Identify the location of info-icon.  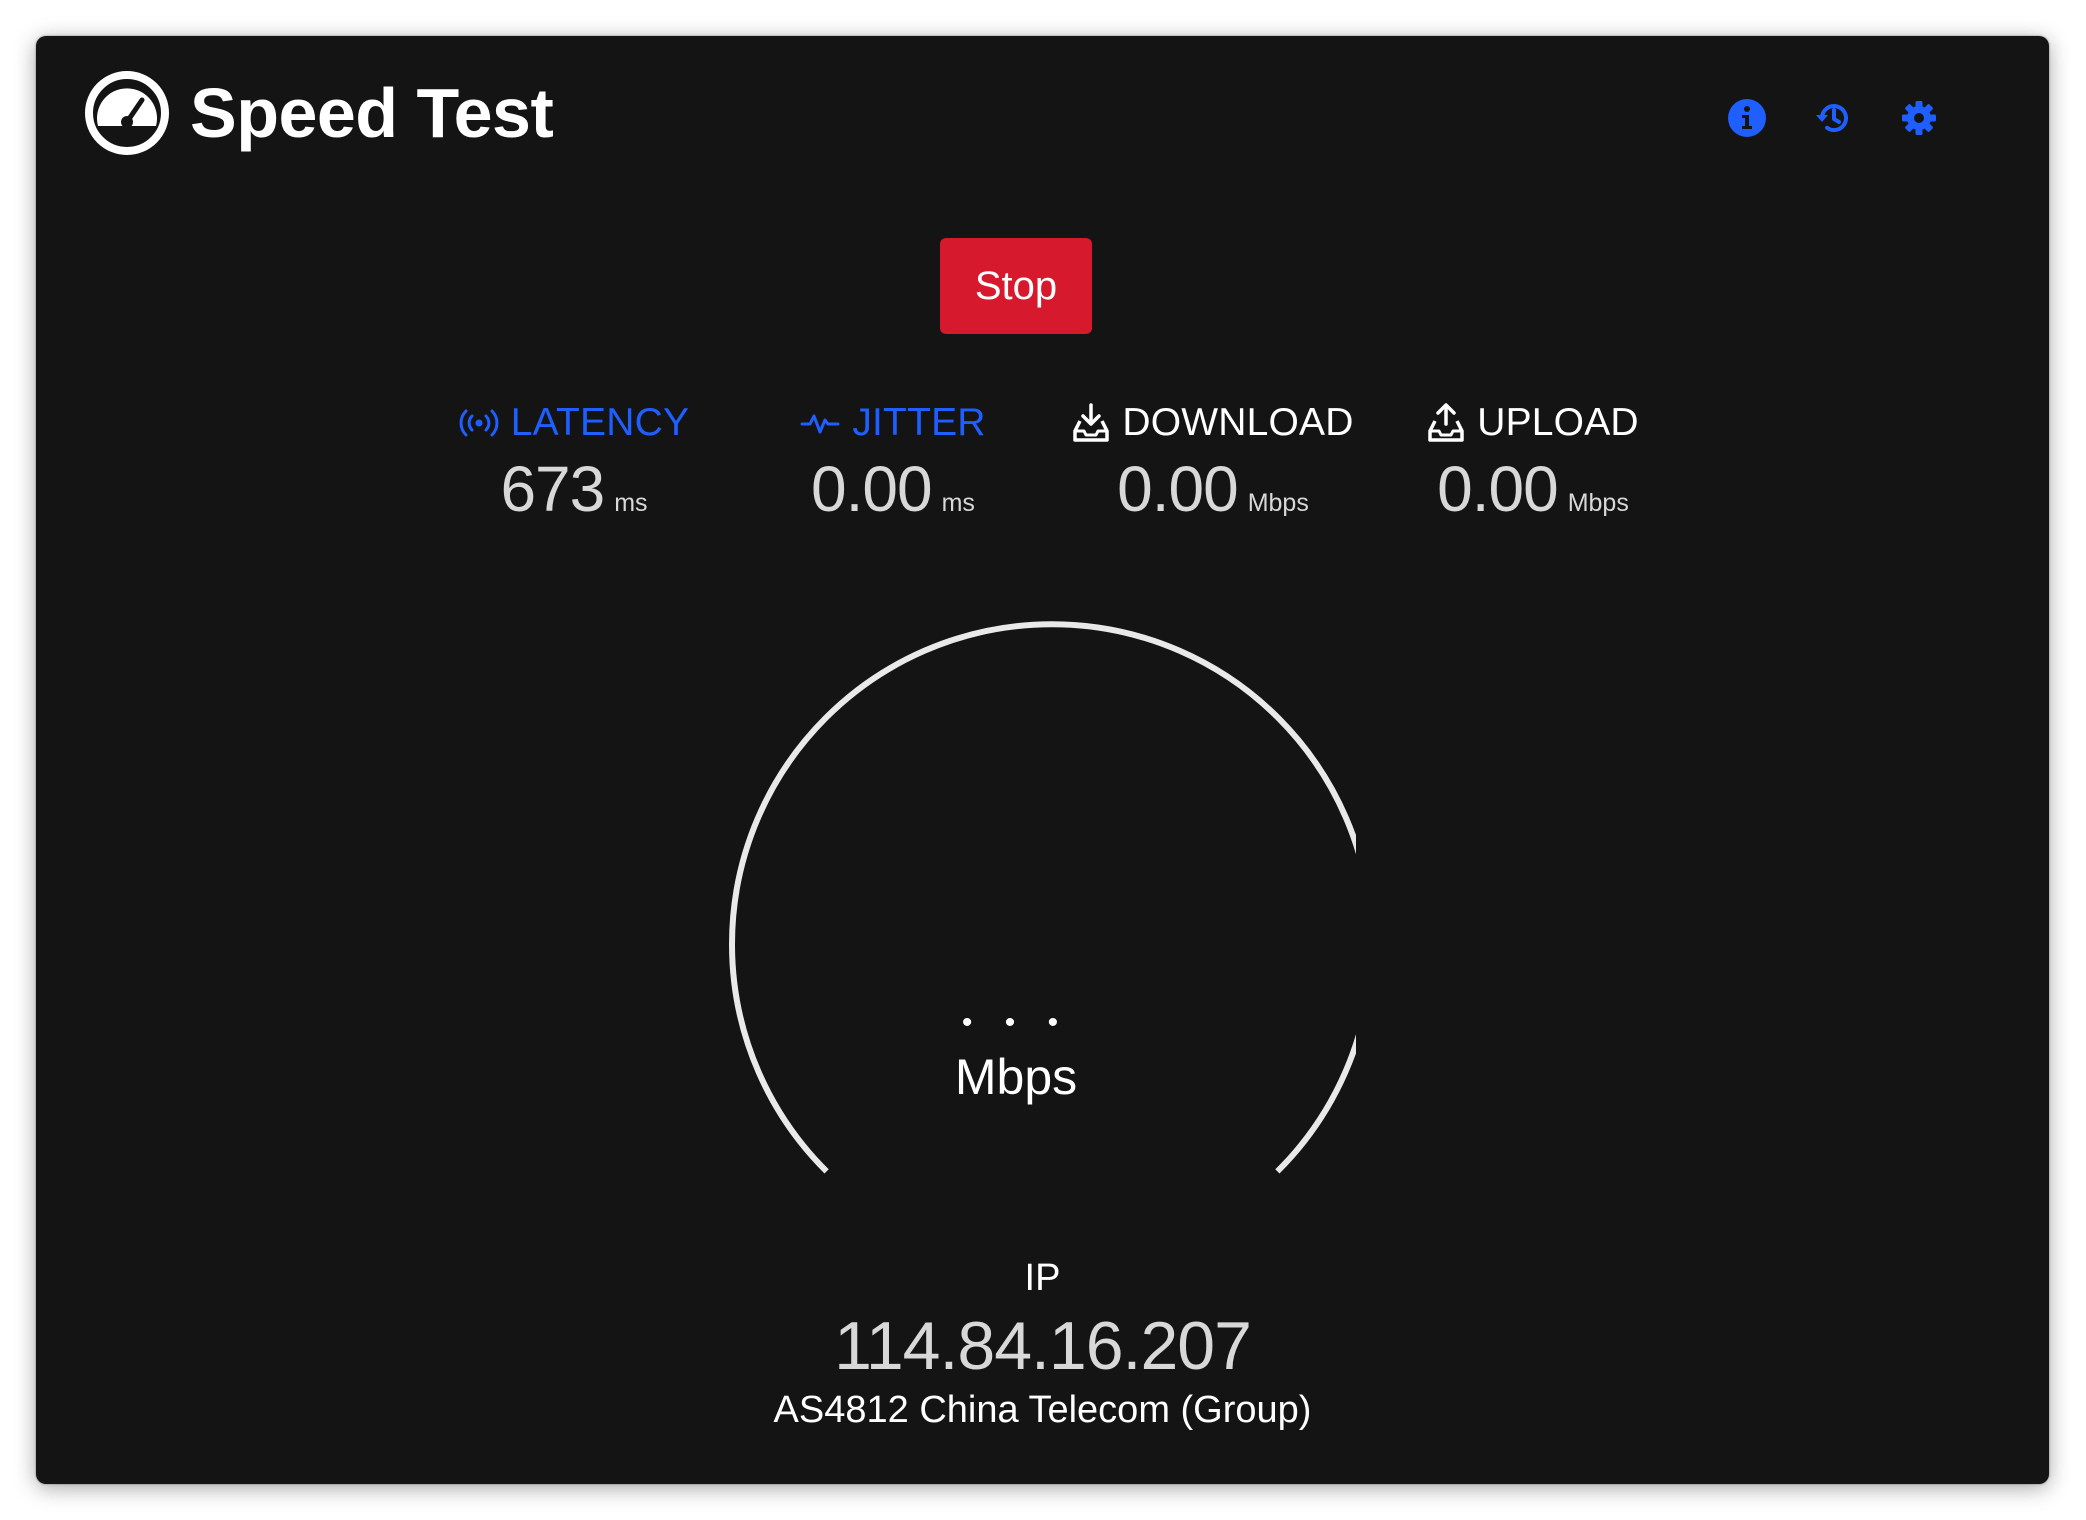
(1747, 118).